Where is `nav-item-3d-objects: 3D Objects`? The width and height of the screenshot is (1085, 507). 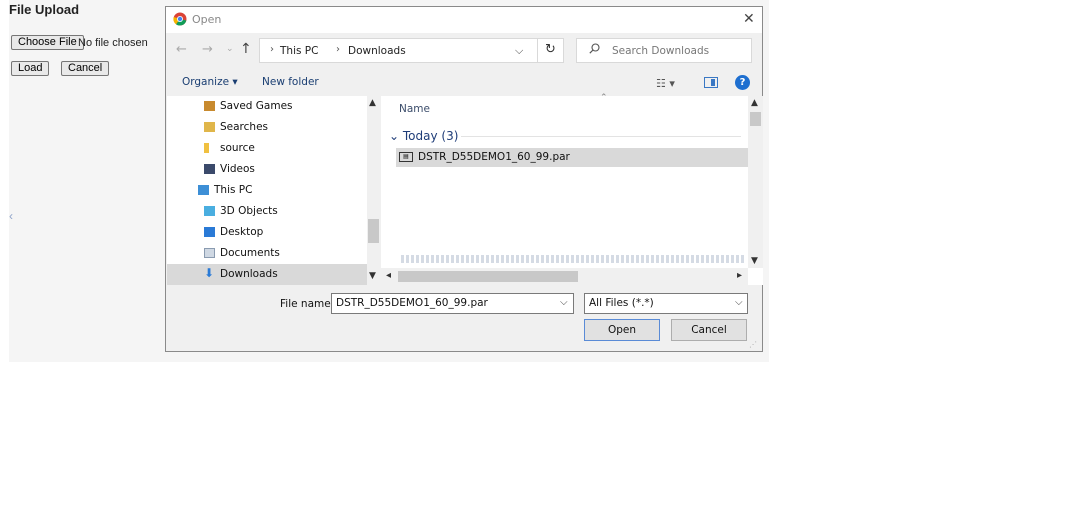 nav-item-3d-objects: 3D Objects is located at coordinates (267, 211).